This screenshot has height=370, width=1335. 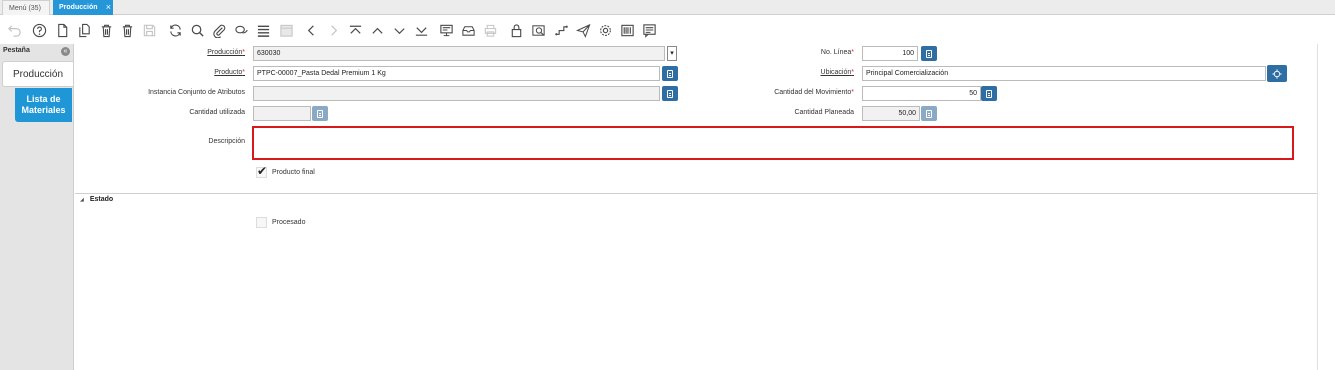 I want to click on tab-menu-label: Menú (35), so click(x=25, y=8).